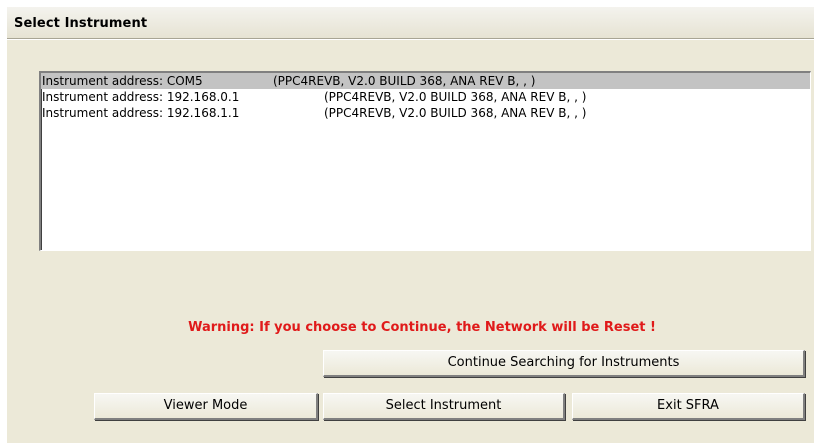 This screenshot has height=443, width=814. What do you see at coordinates (141, 97) in the screenshot?
I see `instrument-address: Instrument address: 192.168.0.1` at bounding box center [141, 97].